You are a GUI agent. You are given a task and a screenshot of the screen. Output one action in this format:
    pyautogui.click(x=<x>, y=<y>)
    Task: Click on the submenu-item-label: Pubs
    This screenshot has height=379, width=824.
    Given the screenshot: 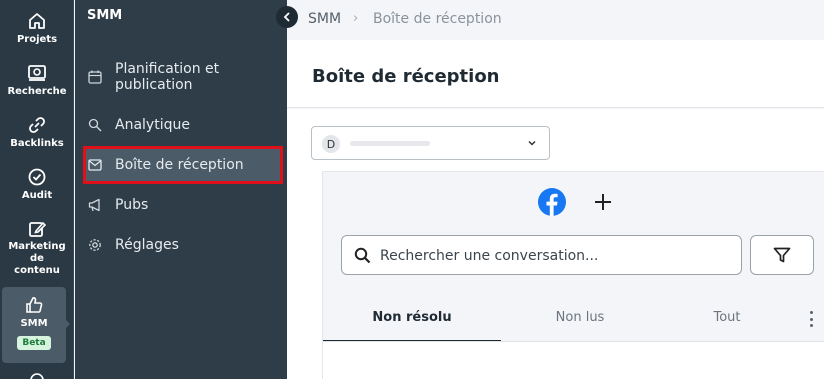 What is the action you would take?
    pyautogui.click(x=132, y=205)
    